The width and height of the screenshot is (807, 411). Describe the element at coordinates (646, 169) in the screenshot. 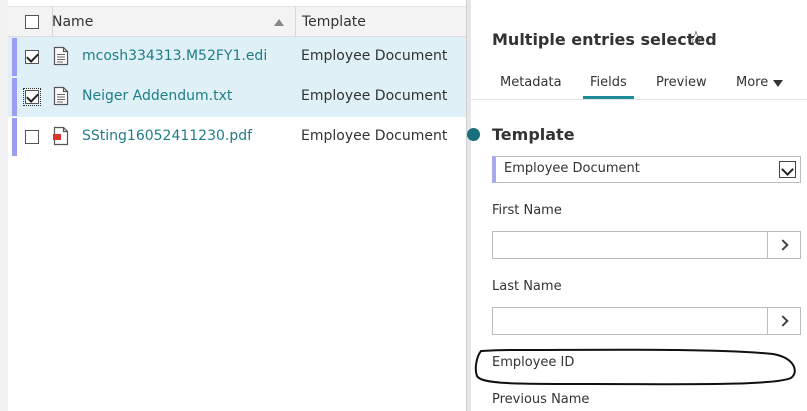

I see `template-select: Employee Document` at that location.